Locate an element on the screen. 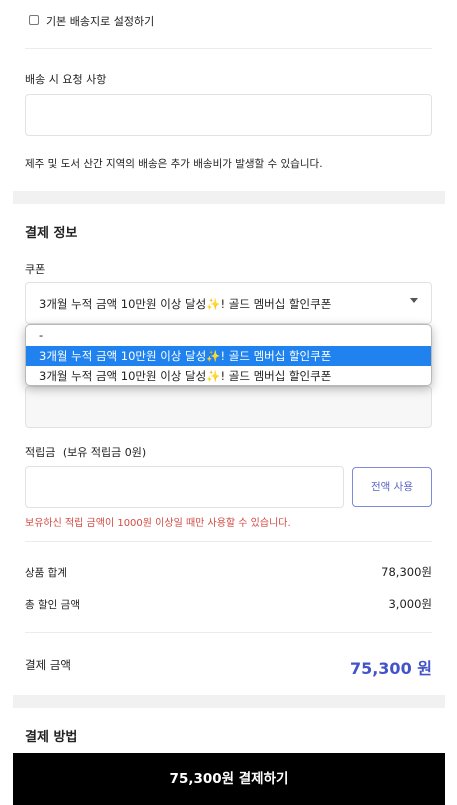 The width and height of the screenshot is (457, 805). coupon-label: 쿠폰 is located at coordinates (35, 269).